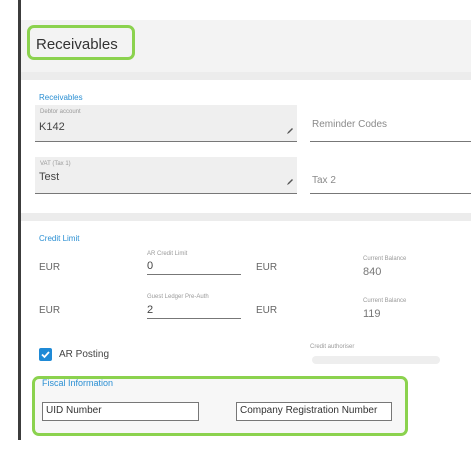 The height and width of the screenshot is (455, 471). Describe the element at coordinates (52, 127) in the screenshot. I see `debtor-account-value: K142` at that location.